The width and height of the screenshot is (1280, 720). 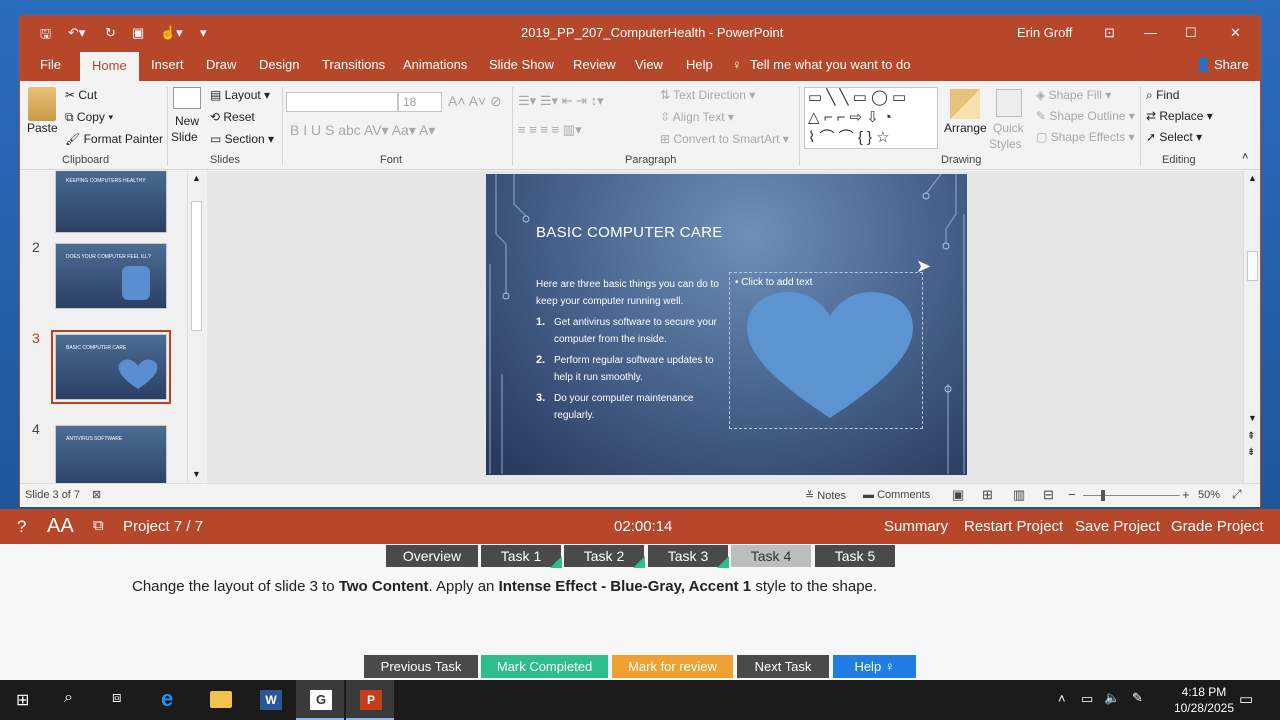 What do you see at coordinates (649, 64) in the screenshot?
I see `tab-view: View` at bounding box center [649, 64].